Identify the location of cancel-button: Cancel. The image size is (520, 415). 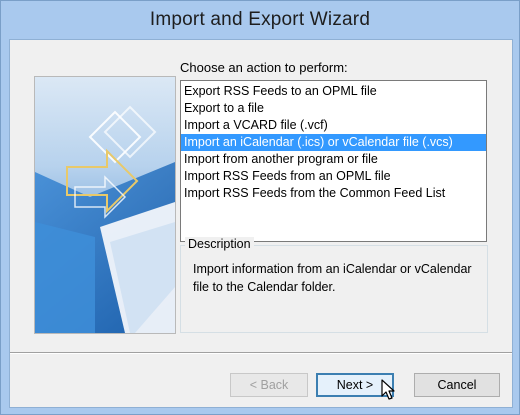
(457, 385).